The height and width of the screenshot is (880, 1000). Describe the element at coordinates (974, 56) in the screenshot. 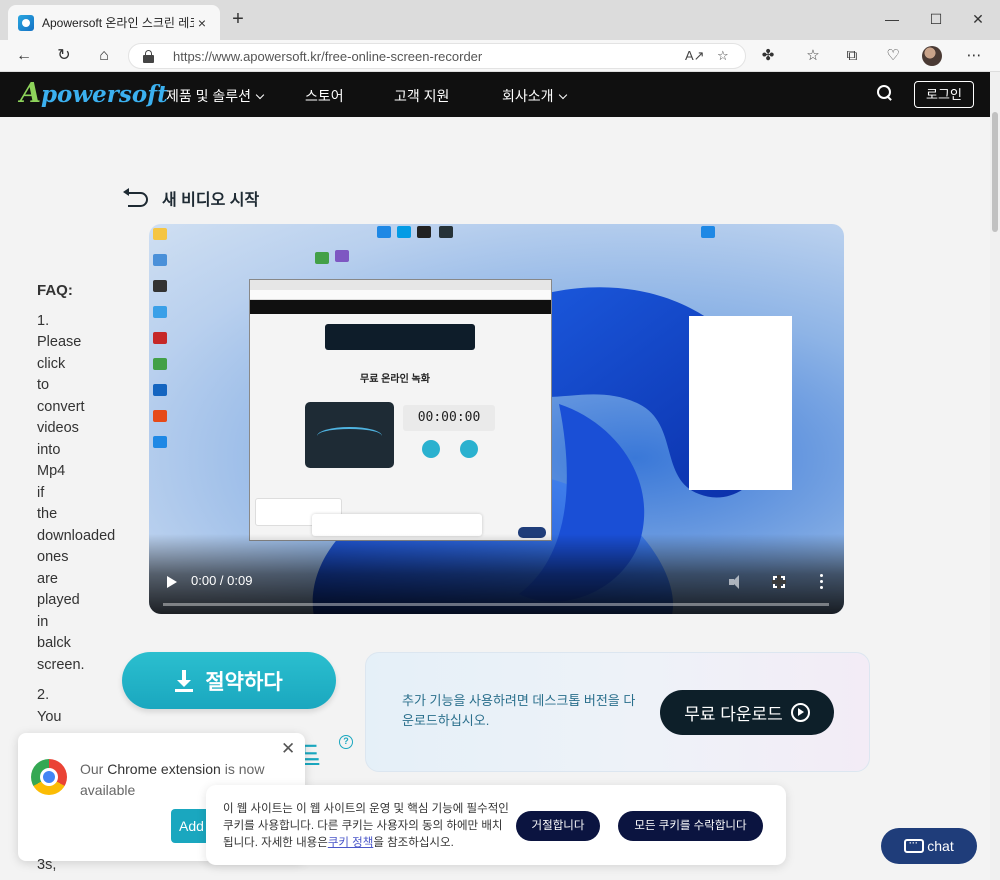

I see `more-options-icon: ⋯` at that location.